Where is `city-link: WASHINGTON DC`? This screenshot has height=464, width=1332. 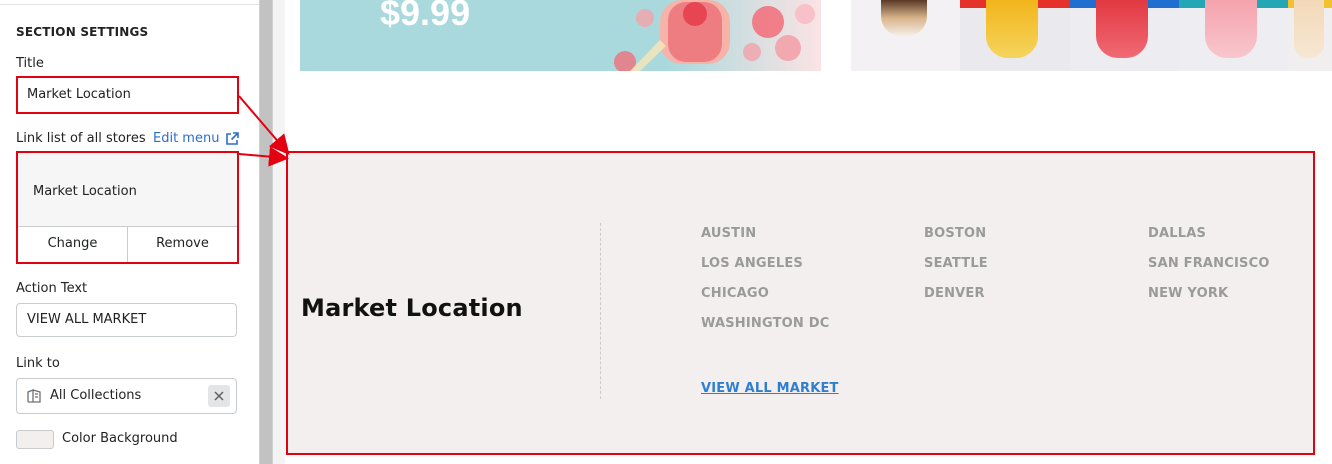
city-link: WASHINGTON DC is located at coordinates (765, 323).